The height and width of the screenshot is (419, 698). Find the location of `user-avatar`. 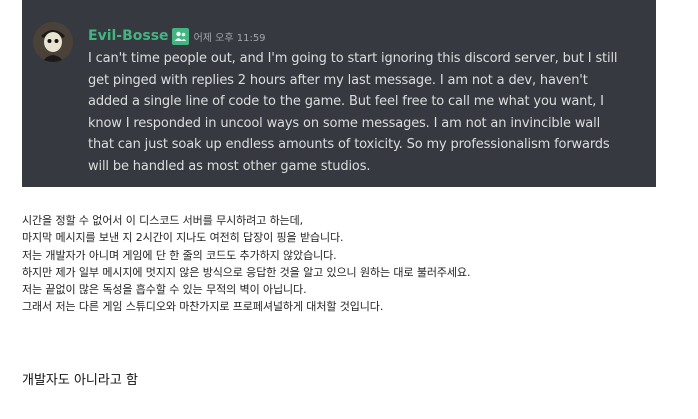

user-avatar is located at coordinates (53, 42).